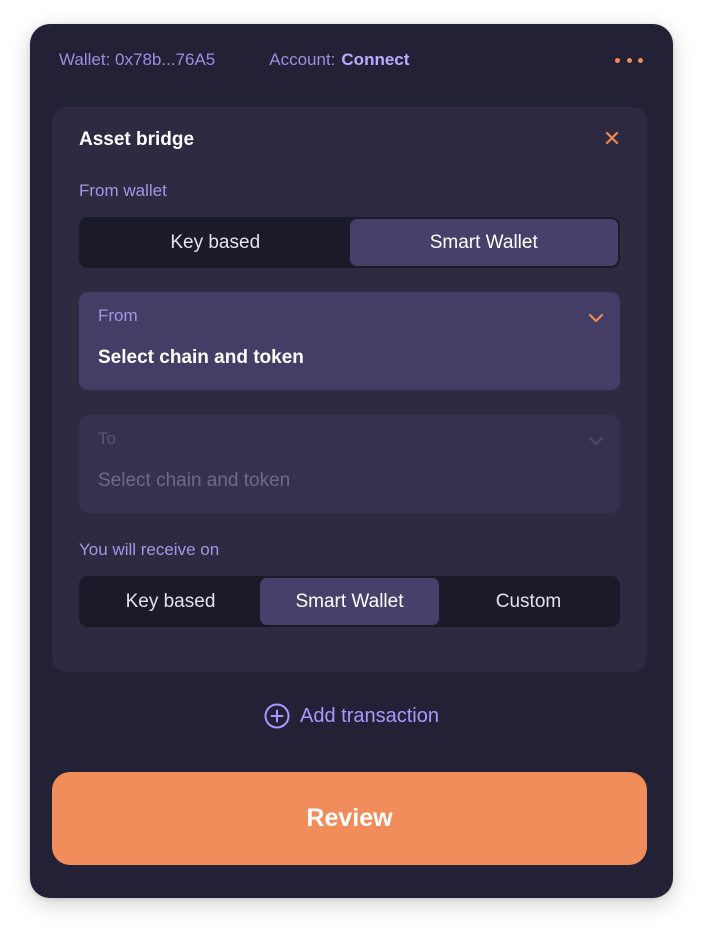 The width and height of the screenshot is (704, 935). What do you see at coordinates (349, 818) in the screenshot?
I see `review-button: Review` at bounding box center [349, 818].